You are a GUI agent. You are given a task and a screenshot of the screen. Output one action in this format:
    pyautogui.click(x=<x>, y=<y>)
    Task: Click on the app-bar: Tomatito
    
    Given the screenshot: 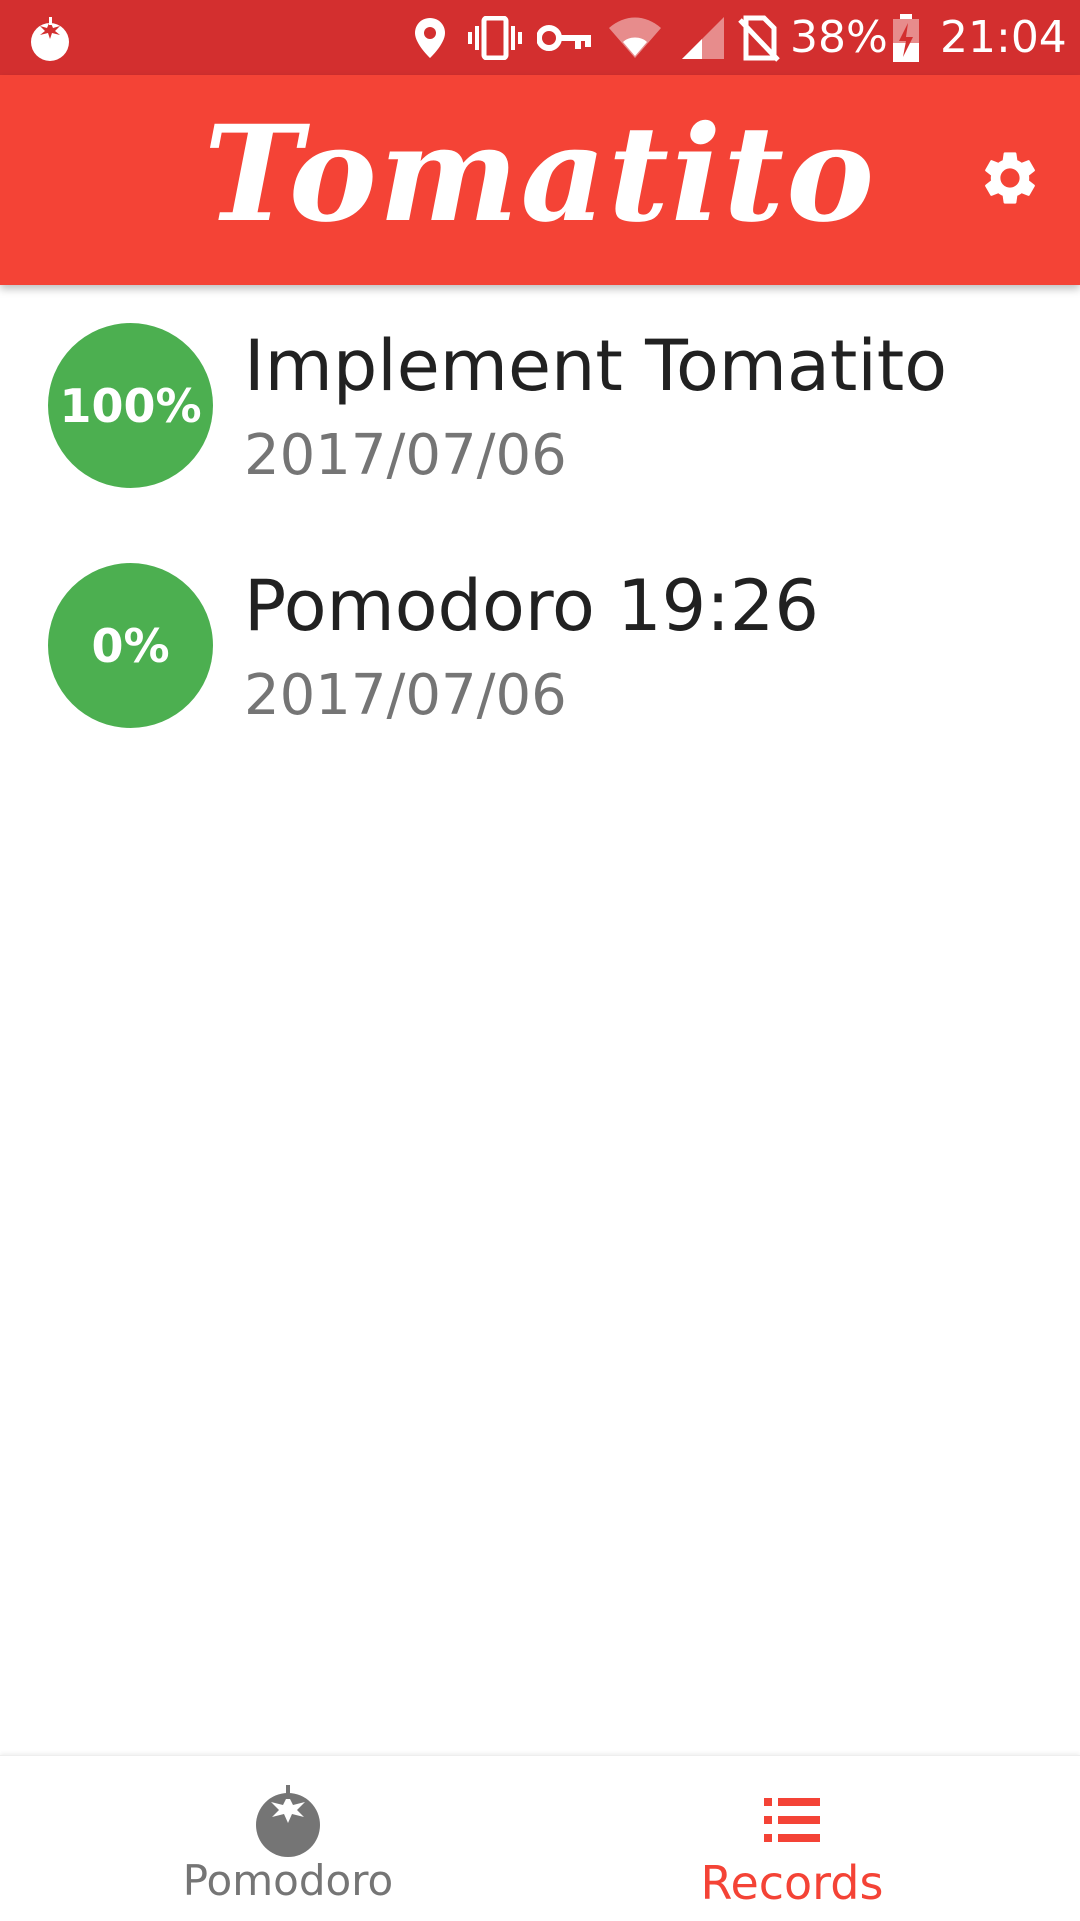 What is the action you would take?
    pyautogui.click(x=540, y=180)
    